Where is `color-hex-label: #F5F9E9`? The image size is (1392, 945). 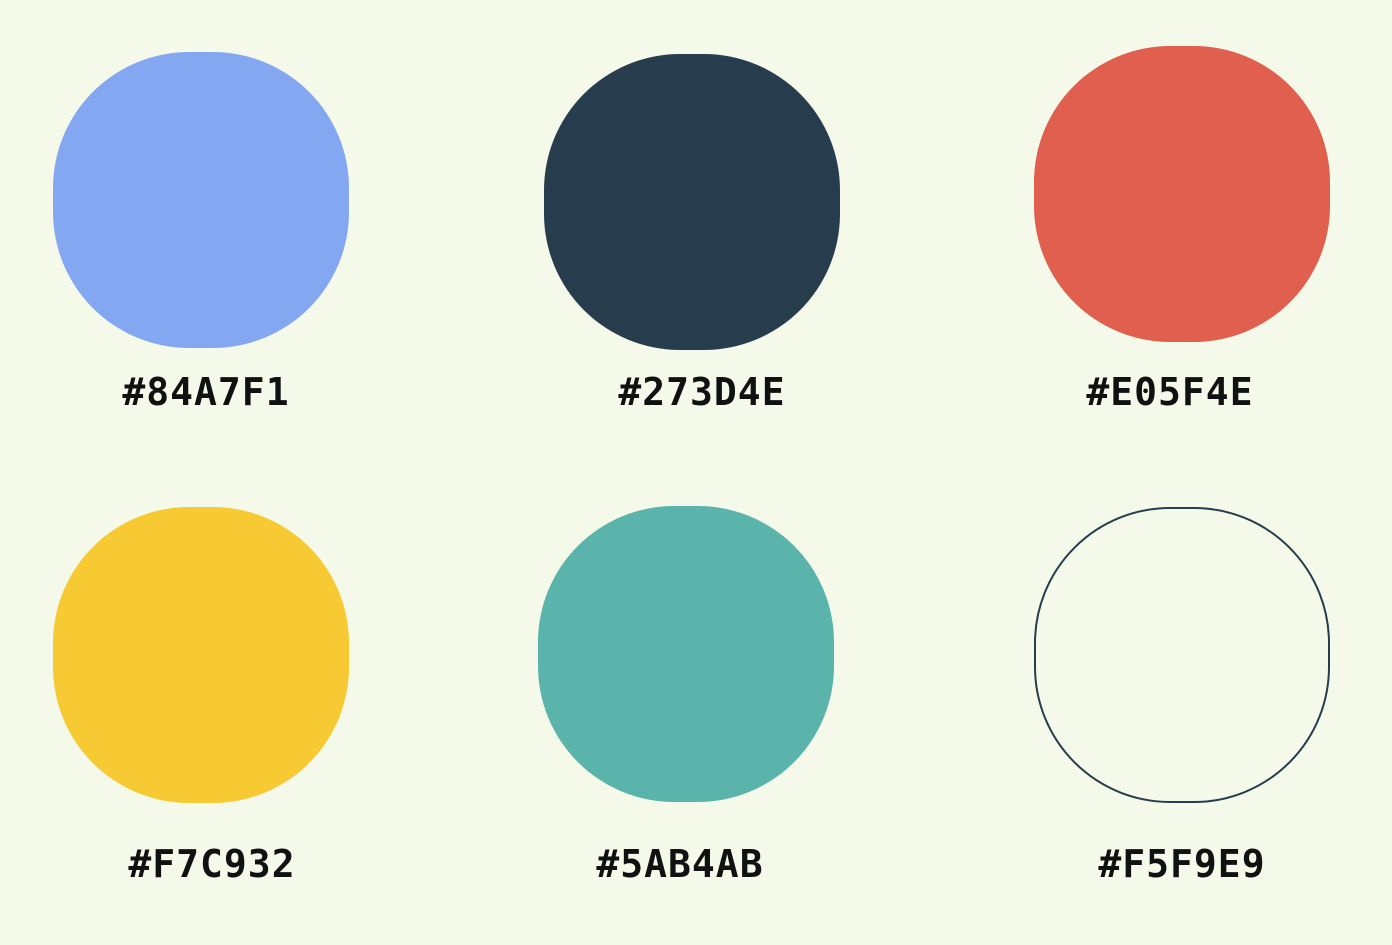 color-hex-label: #F5F9E9 is located at coordinates (1182, 864).